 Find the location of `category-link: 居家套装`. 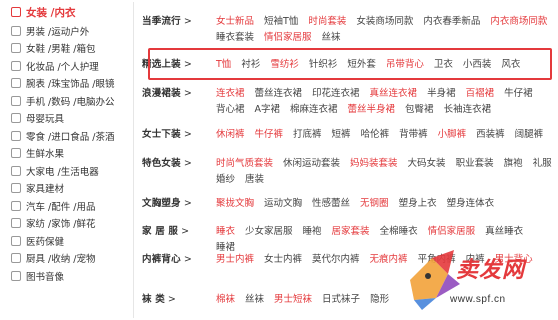

category-link: 居家套装 is located at coordinates (351, 232).